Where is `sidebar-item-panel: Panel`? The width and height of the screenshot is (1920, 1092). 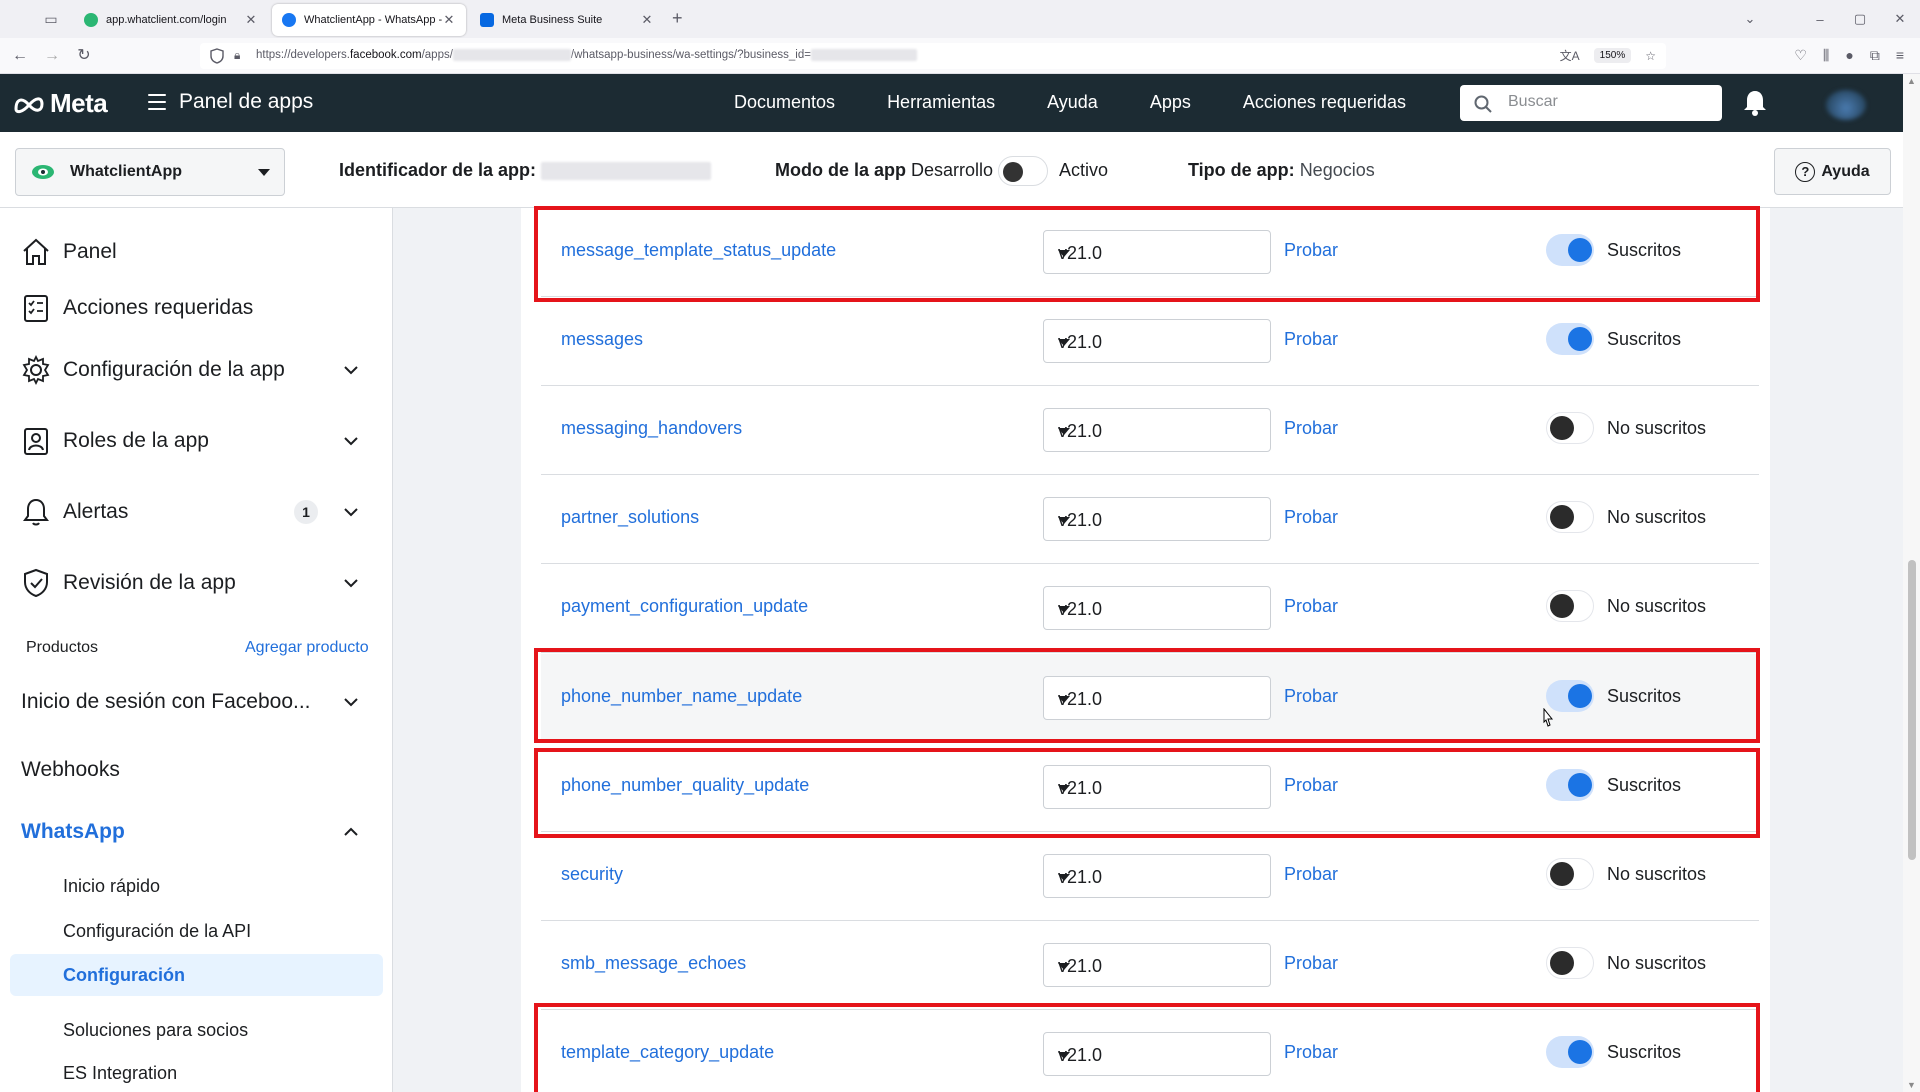 sidebar-item-panel: Panel is located at coordinates (189, 252).